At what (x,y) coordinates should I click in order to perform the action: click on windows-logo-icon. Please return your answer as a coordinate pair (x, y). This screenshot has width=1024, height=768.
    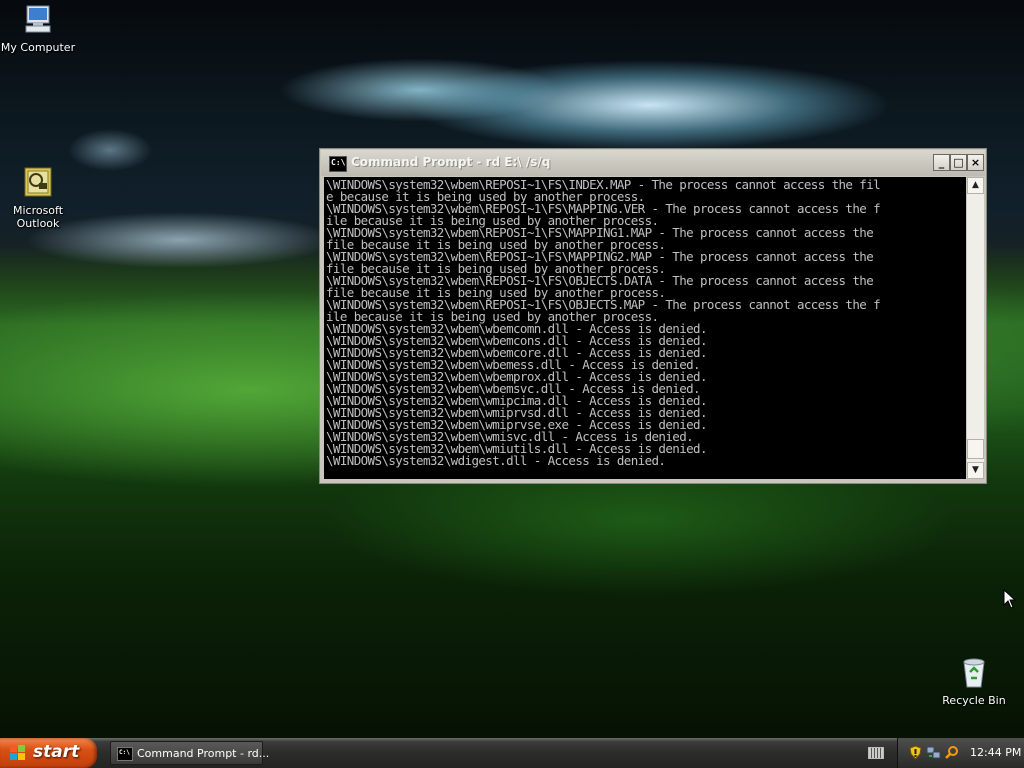
    Looking at the image, I should click on (18, 753).